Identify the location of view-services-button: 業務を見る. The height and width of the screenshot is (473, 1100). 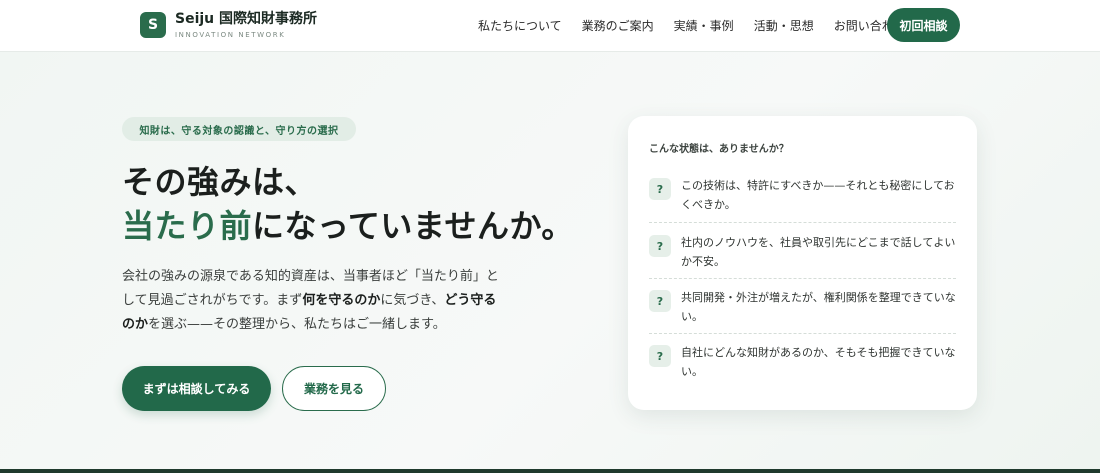
(334, 388).